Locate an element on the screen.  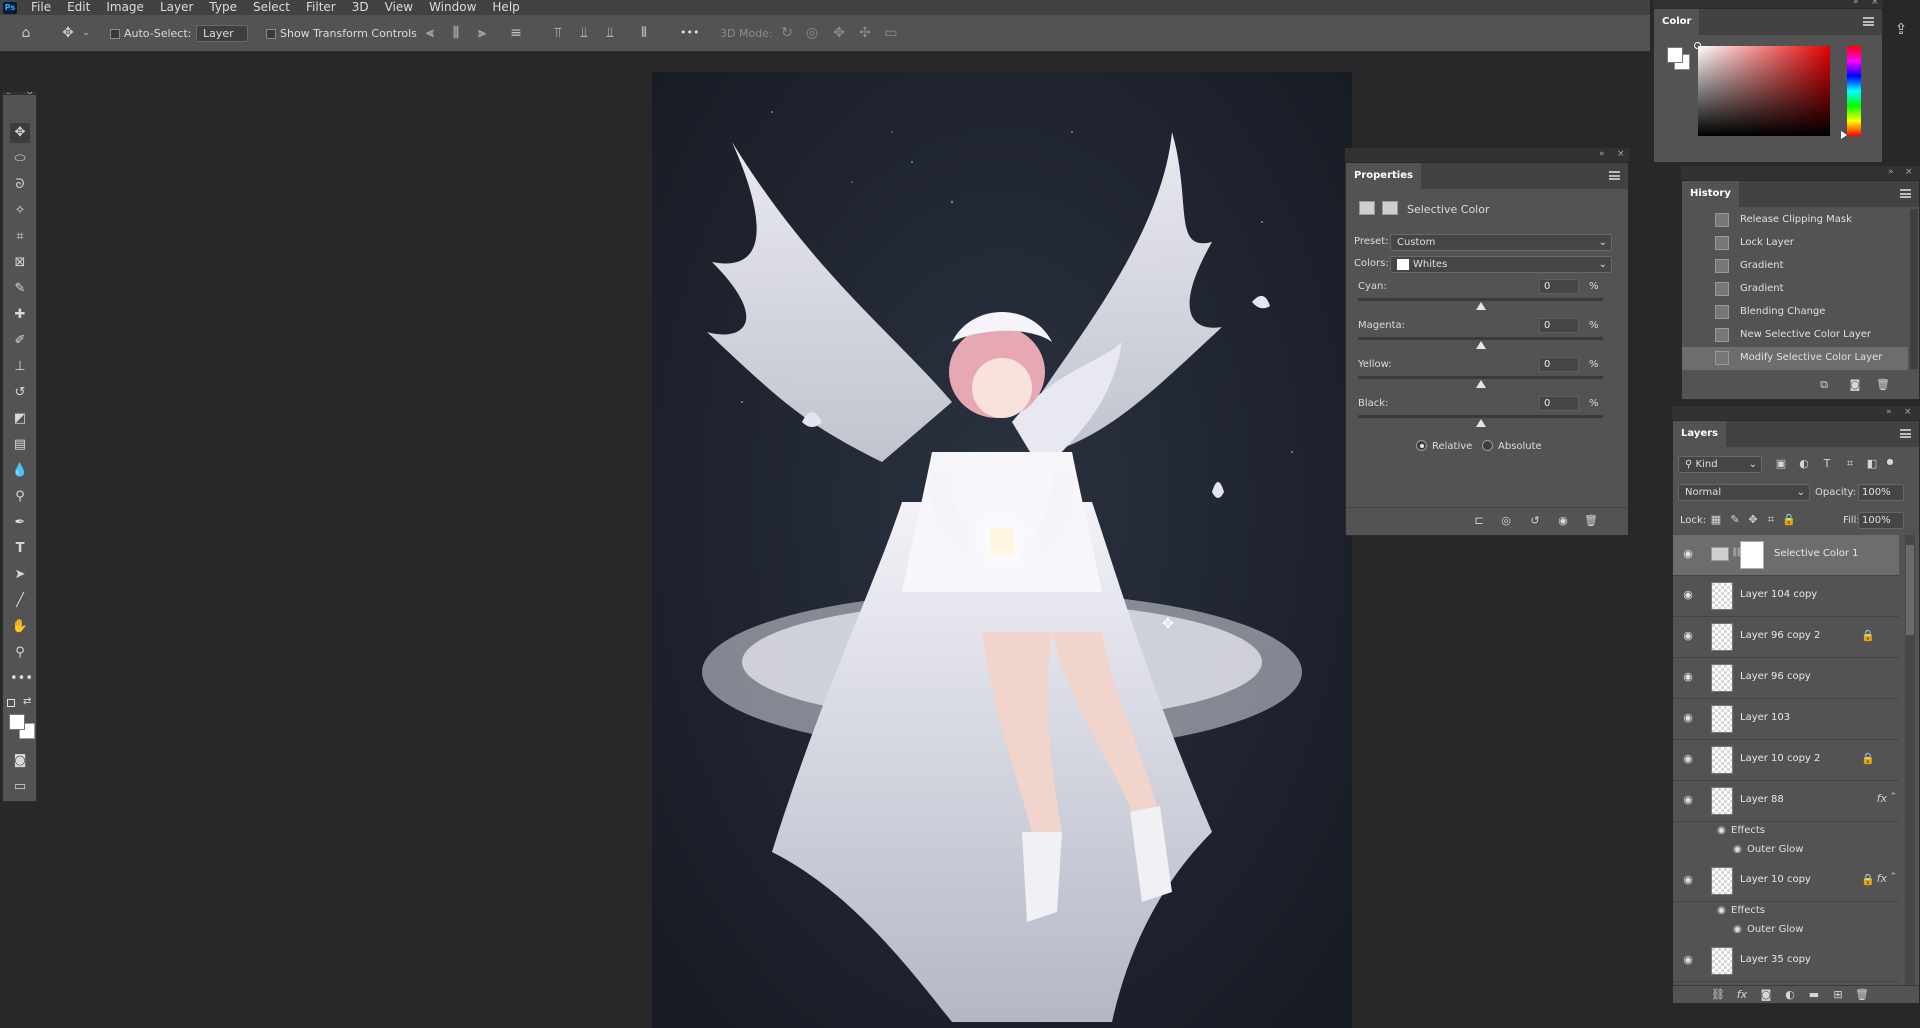
layers-scrollbar is located at coordinates (1910, 760).